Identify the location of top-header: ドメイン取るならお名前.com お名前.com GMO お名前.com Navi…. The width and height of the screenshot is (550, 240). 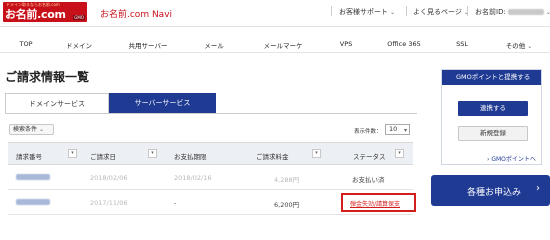
(275, 13).